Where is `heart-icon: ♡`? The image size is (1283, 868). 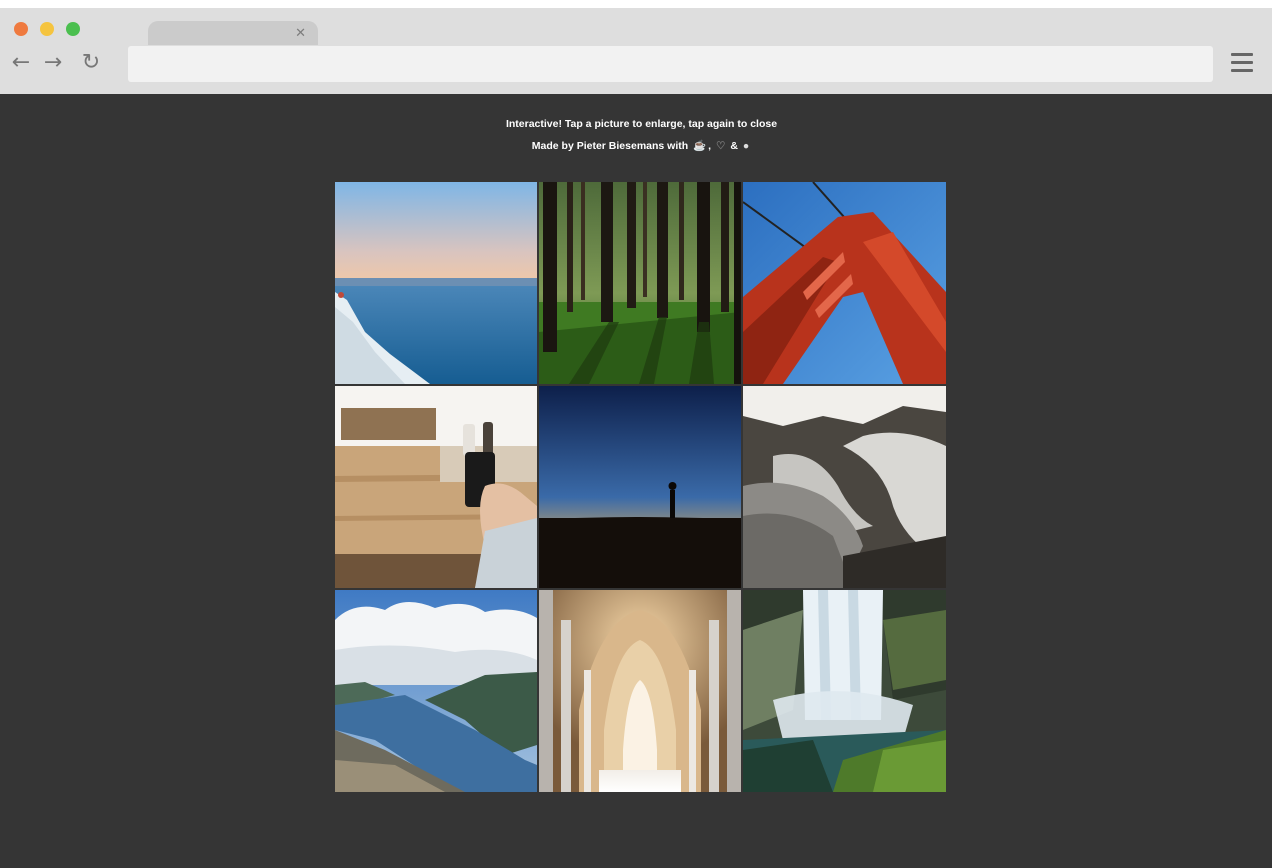
heart-icon: ♡ is located at coordinates (721, 146).